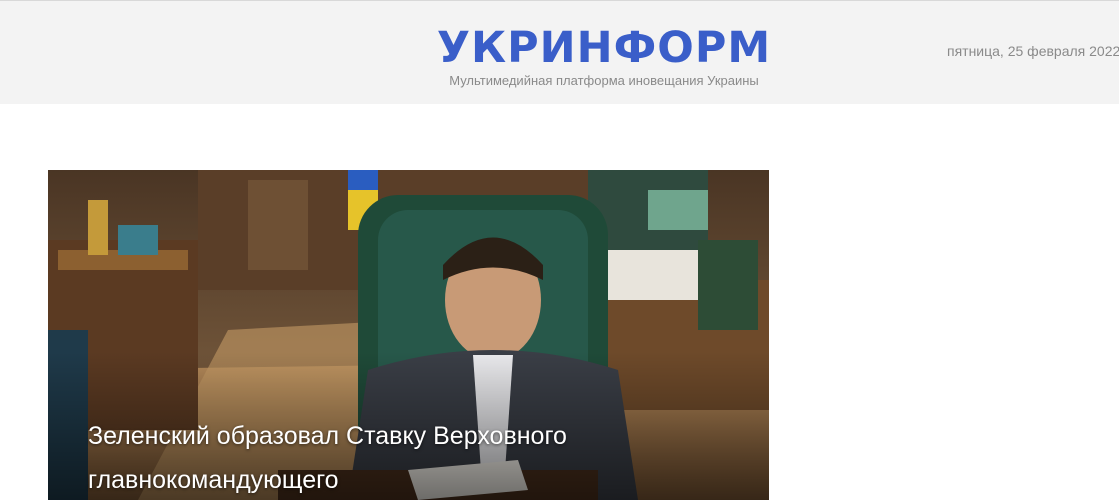 This screenshot has width=1119, height=500. What do you see at coordinates (1033, 51) in the screenshot?
I see `current-date: пятница, 25 февраля 2022,` at bounding box center [1033, 51].